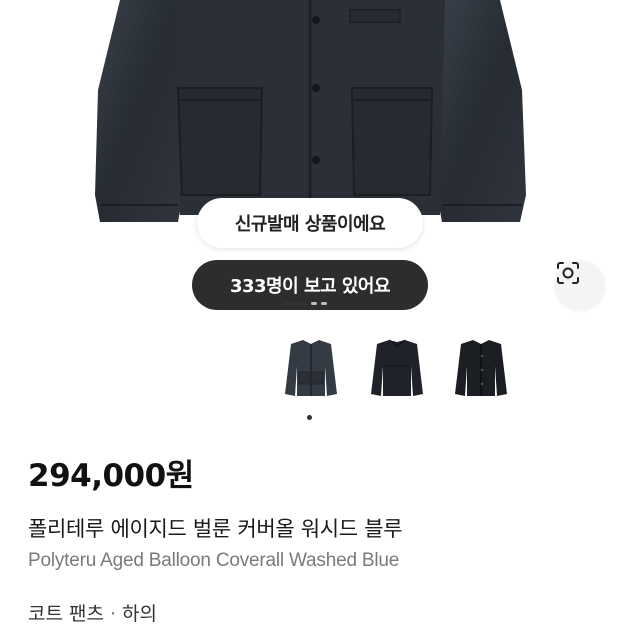  Describe the element at coordinates (310, 223) in the screenshot. I see `new-release-badge: 신규발매 상품이에요` at that location.